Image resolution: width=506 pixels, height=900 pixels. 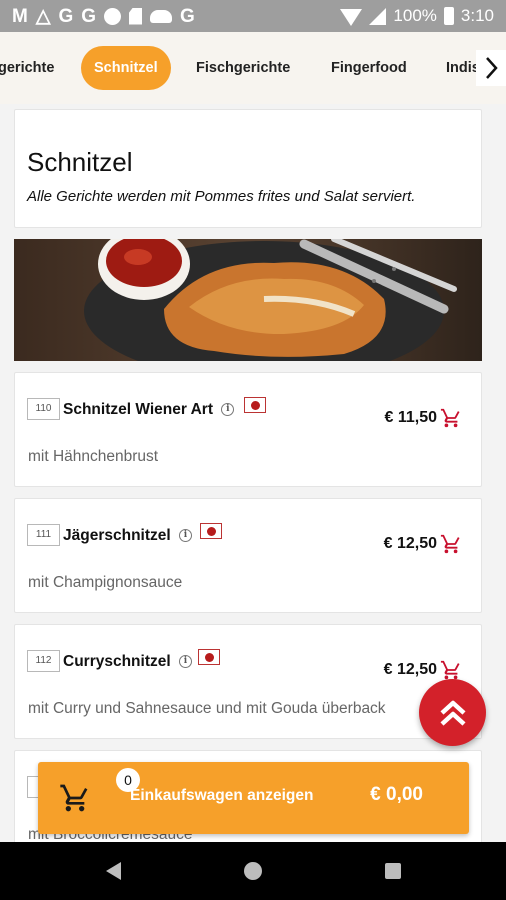 I want to click on home-icon, so click(x=253, y=871).